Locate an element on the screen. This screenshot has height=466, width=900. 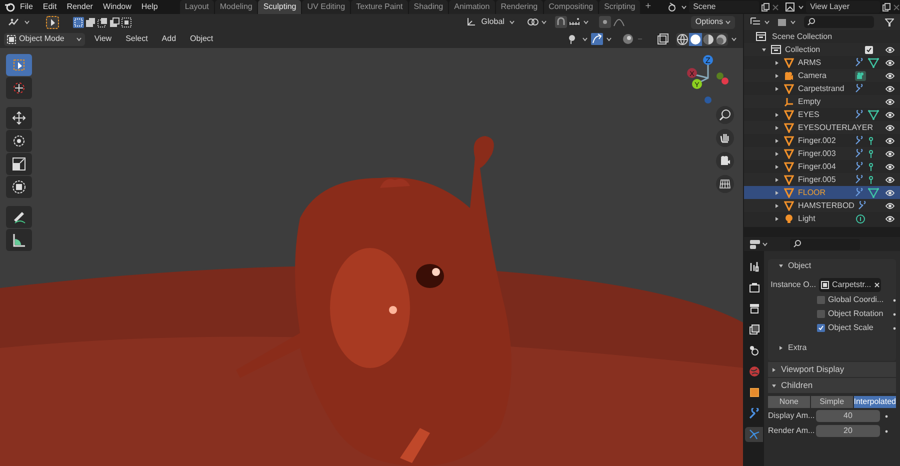
view-layer-field: View Layer is located at coordinates (843, 7).